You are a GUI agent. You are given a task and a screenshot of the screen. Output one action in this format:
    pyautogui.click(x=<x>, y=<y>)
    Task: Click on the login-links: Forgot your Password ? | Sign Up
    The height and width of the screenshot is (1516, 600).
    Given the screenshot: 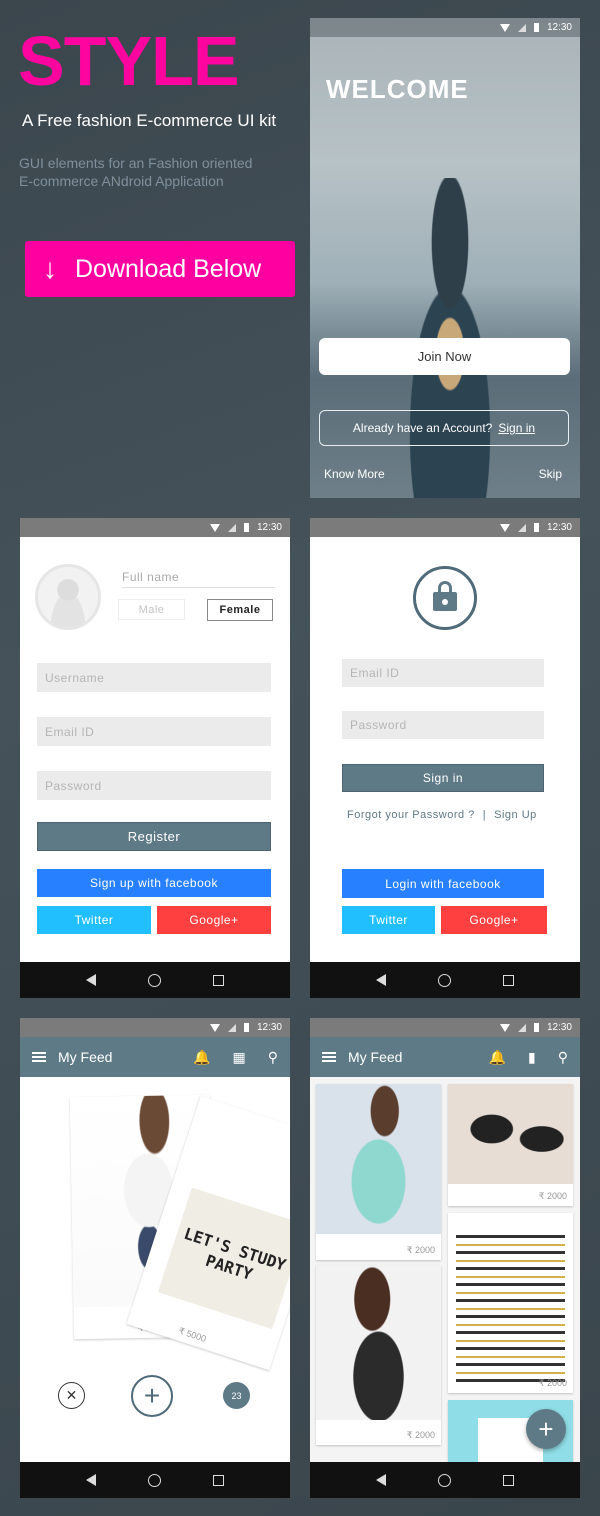 What is the action you would take?
    pyautogui.click(x=442, y=815)
    